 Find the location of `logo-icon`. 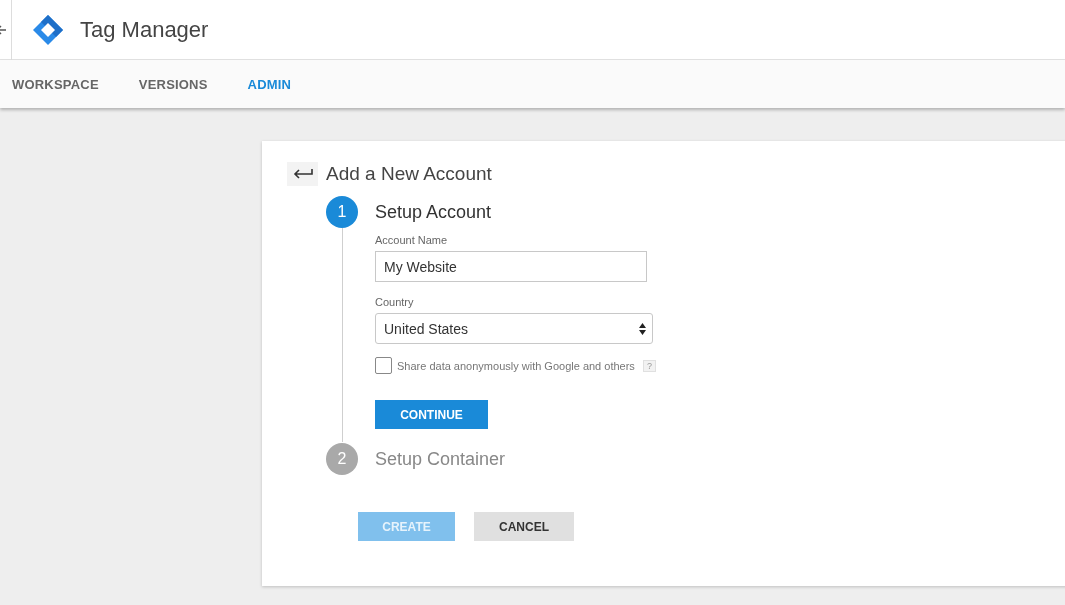

logo-icon is located at coordinates (48, 29).